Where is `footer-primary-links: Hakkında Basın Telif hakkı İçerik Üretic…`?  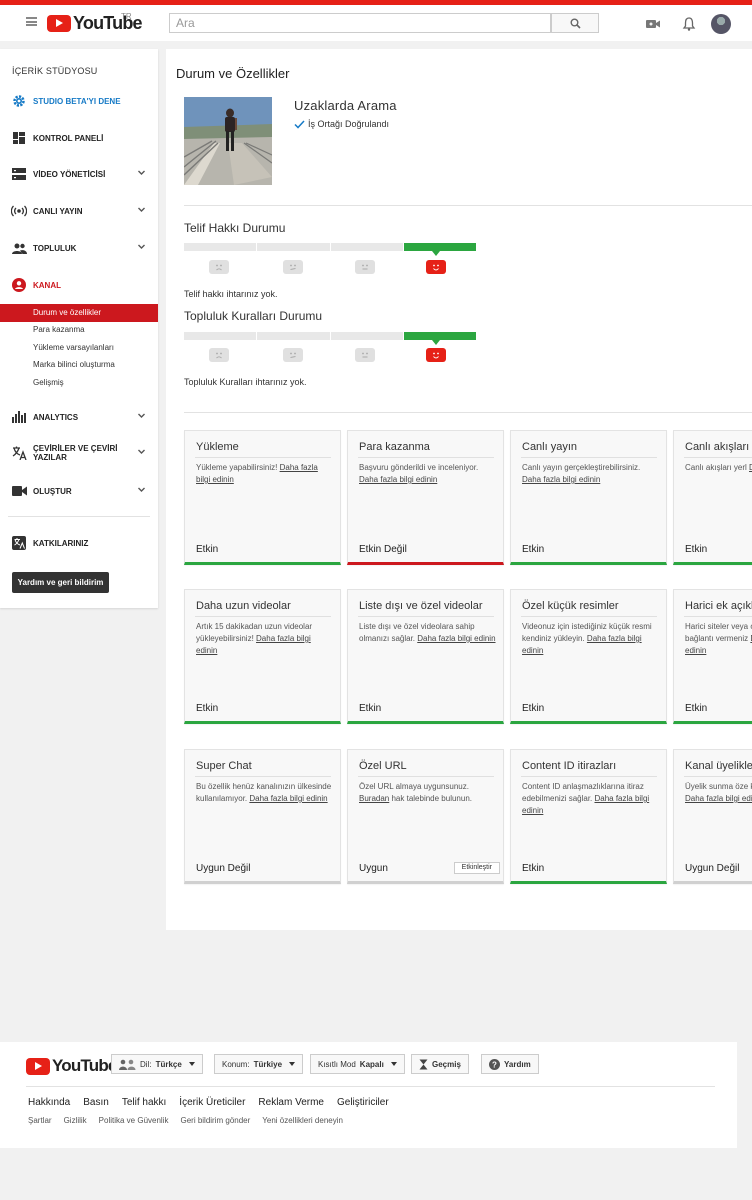
footer-primary-links: Hakkında Basın Telif hakkı İçerik Üretic… is located at coordinates (208, 1102).